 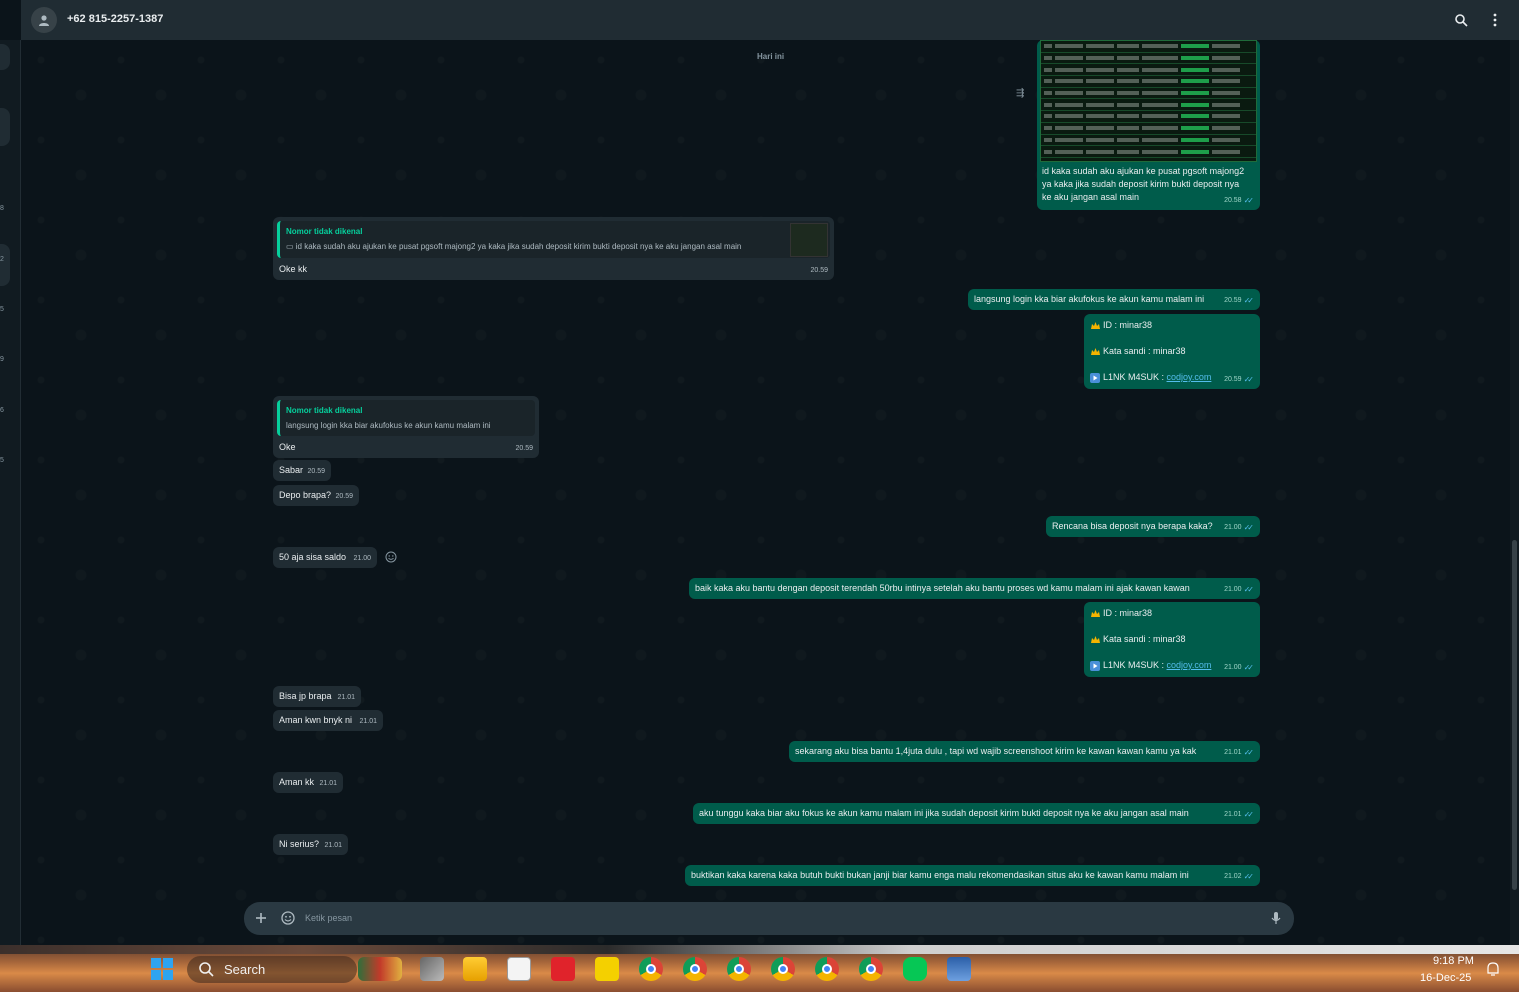 I want to click on contact-name: +62 815-2257-1387, so click(x=115, y=19).